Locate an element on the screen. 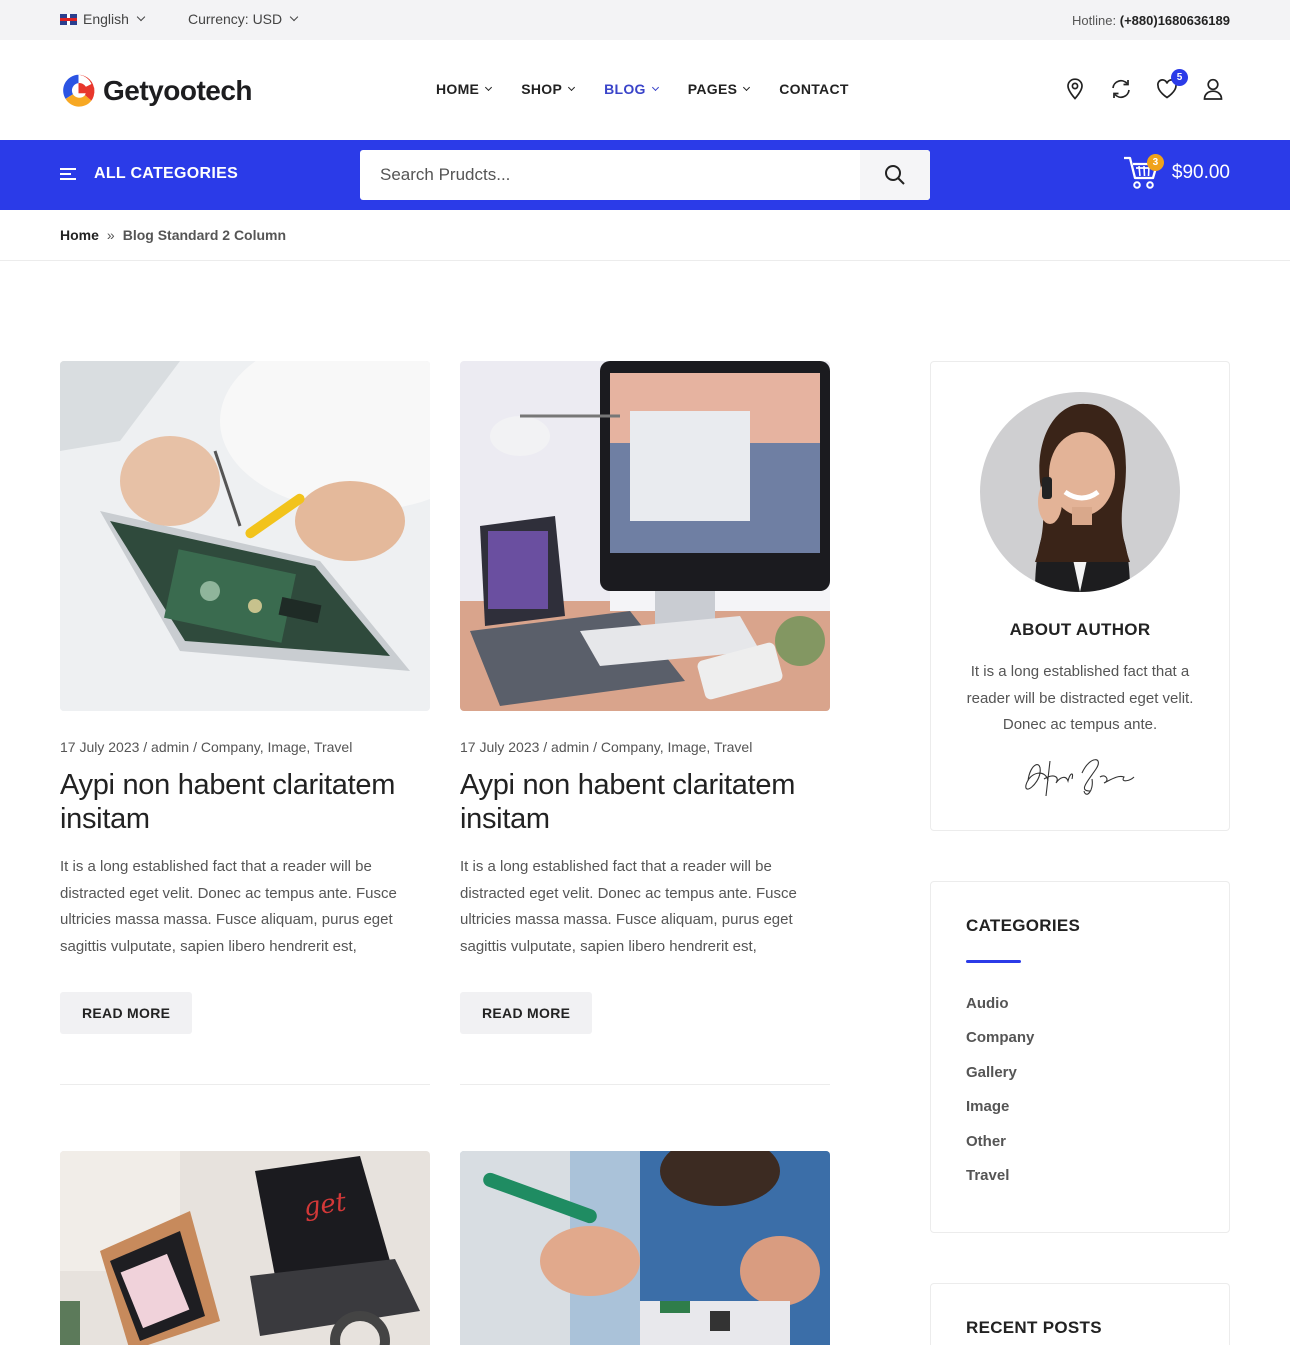 Image resolution: width=1290 pixels, height=1345 pixels. category-list: Audio Company Gallery Image Other Travel is located at coordinates (1097, 1098).